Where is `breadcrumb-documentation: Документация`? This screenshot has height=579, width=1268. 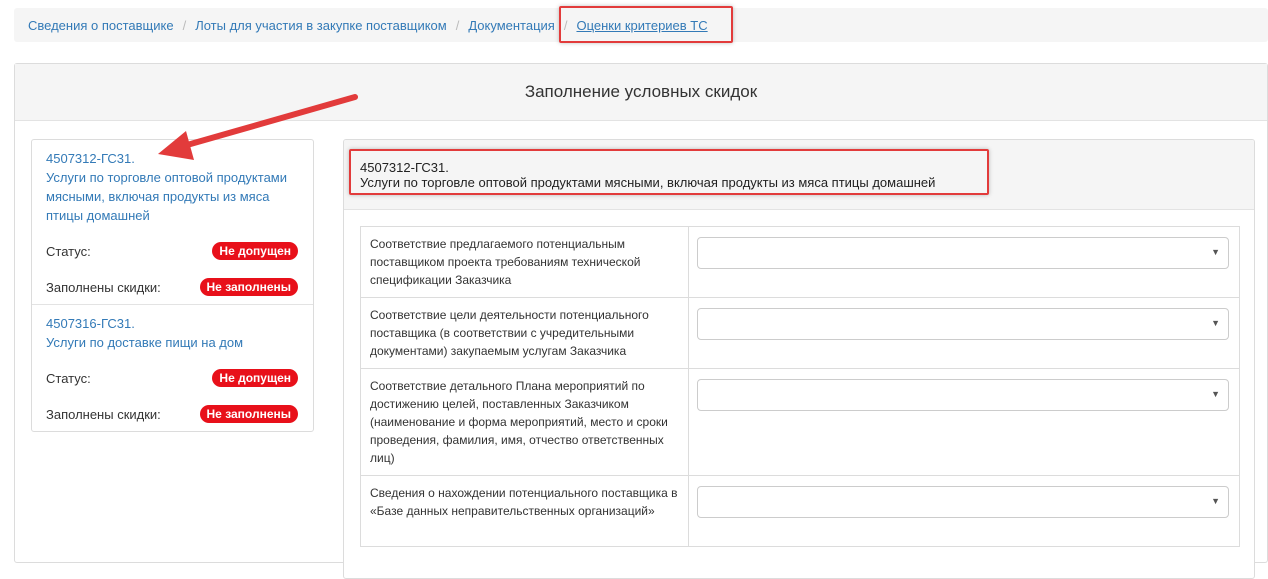
breadcrumb-documentation: Документация is located at coordinates (511, 25).